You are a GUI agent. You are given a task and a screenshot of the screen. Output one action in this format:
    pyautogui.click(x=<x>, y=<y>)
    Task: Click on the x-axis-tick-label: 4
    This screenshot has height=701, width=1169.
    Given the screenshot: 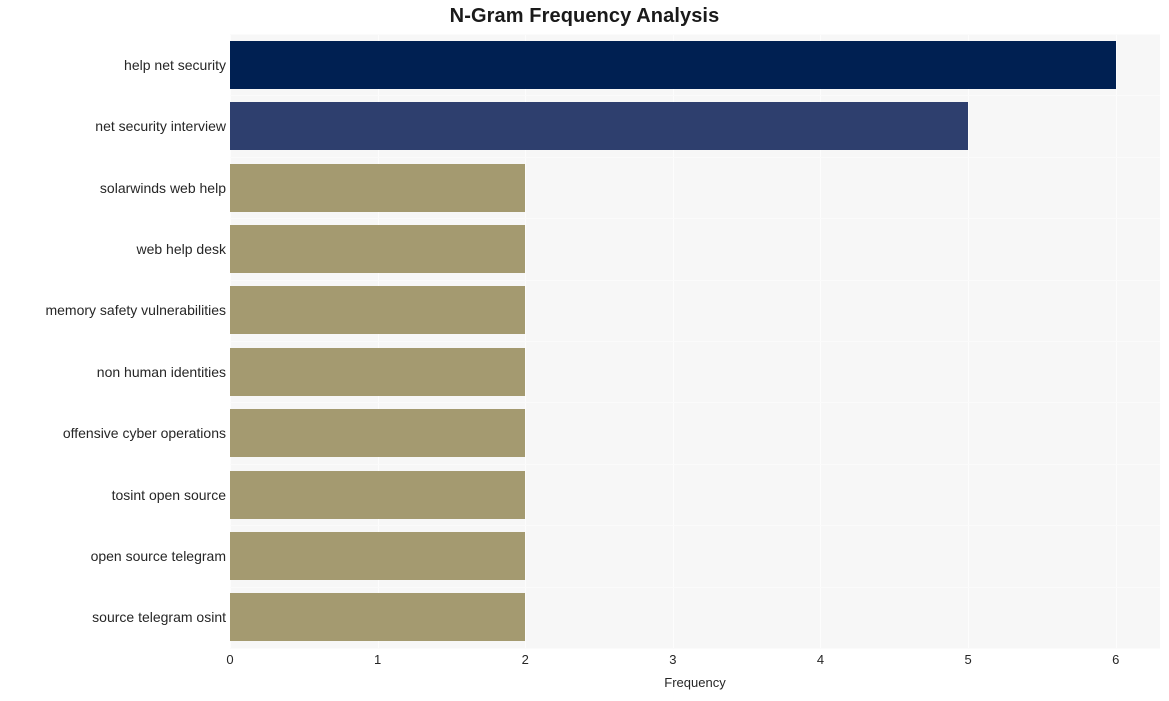 What is the action you would take?
    pyautogui.click(x=820, y=659)
    